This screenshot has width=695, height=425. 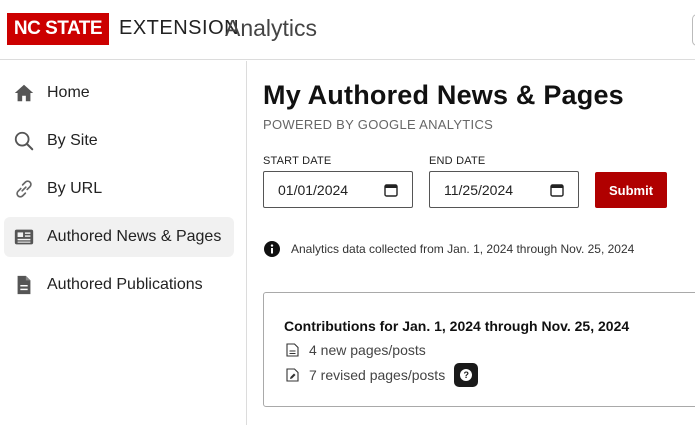 I want to click on sidebar-item-authored-news-pages: Authored News & Pages, so click(x=119, y=237).